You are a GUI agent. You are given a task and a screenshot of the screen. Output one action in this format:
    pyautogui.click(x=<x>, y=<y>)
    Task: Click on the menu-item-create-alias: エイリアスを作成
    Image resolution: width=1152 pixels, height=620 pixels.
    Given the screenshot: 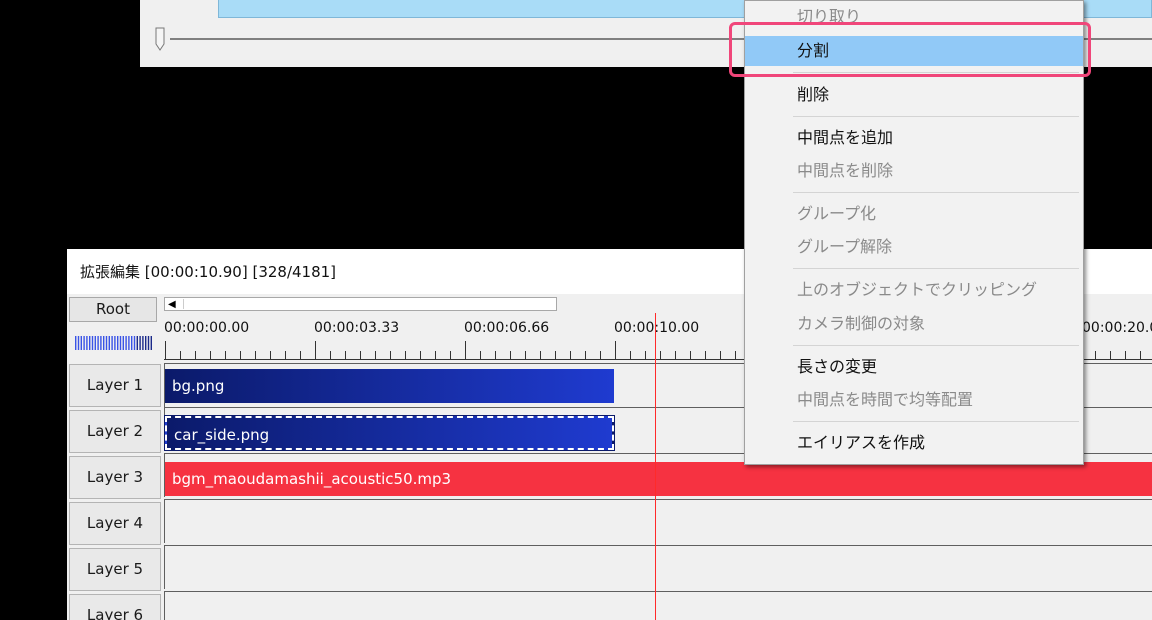 What is the action you would take?
    pyautogui.click(x=914, y=443)
    